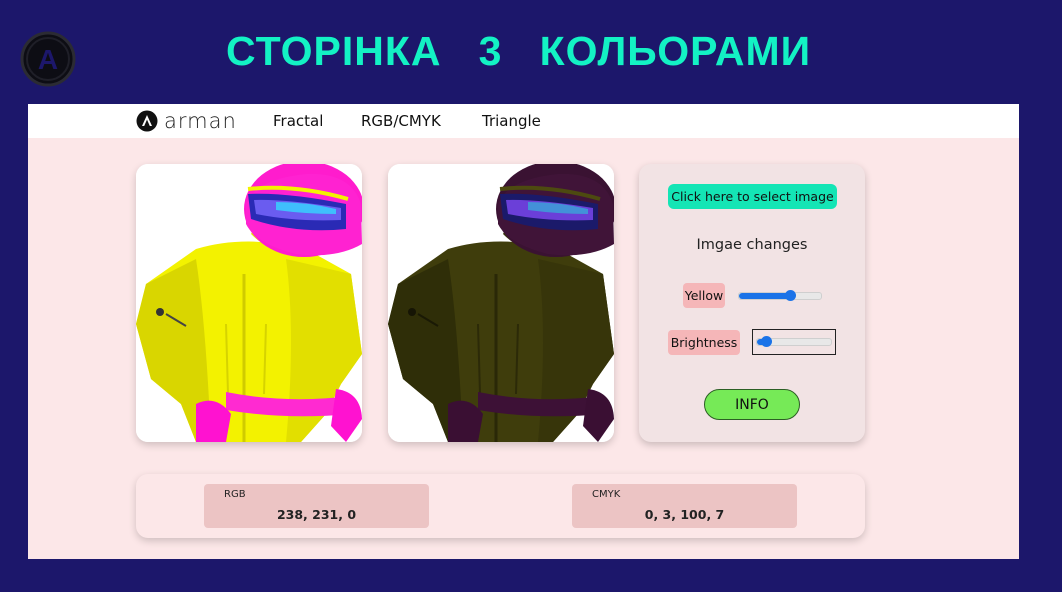  What do you see at coordinates (766, 341) in the screenshot?
I see `brightness-slider-thumb` at bounding box center [766, 341].